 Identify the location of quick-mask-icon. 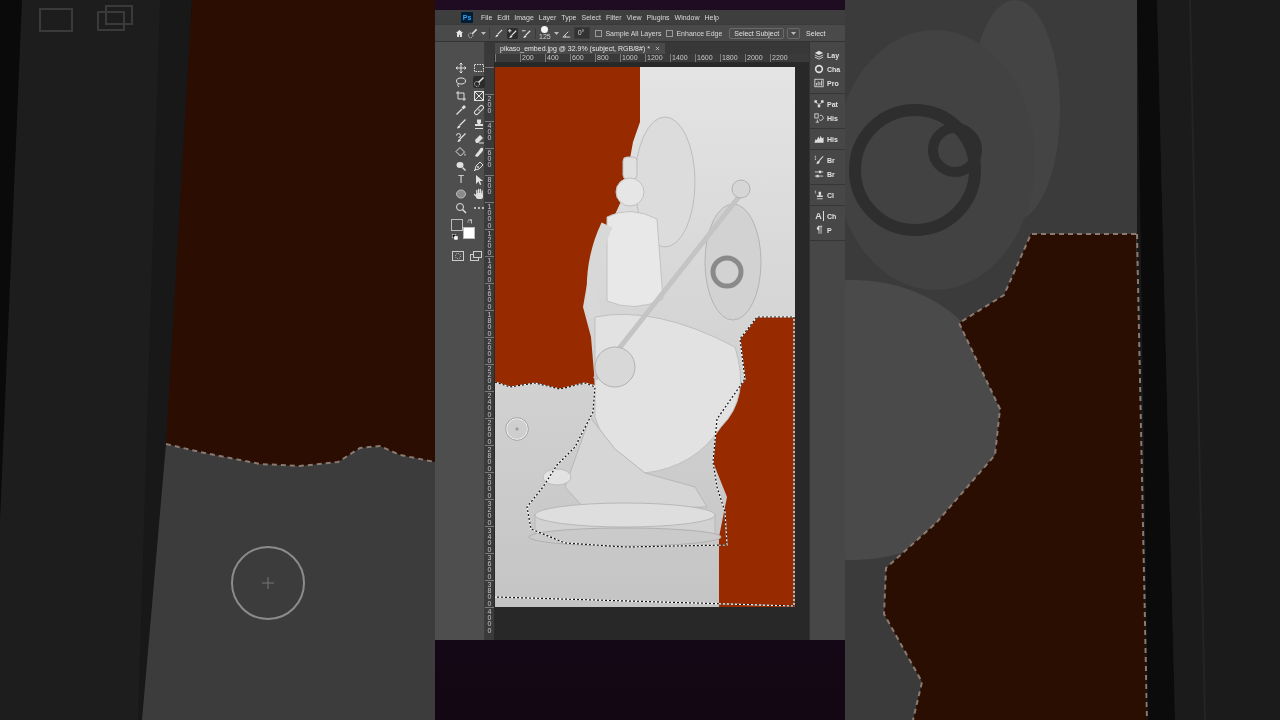
(458, 256).